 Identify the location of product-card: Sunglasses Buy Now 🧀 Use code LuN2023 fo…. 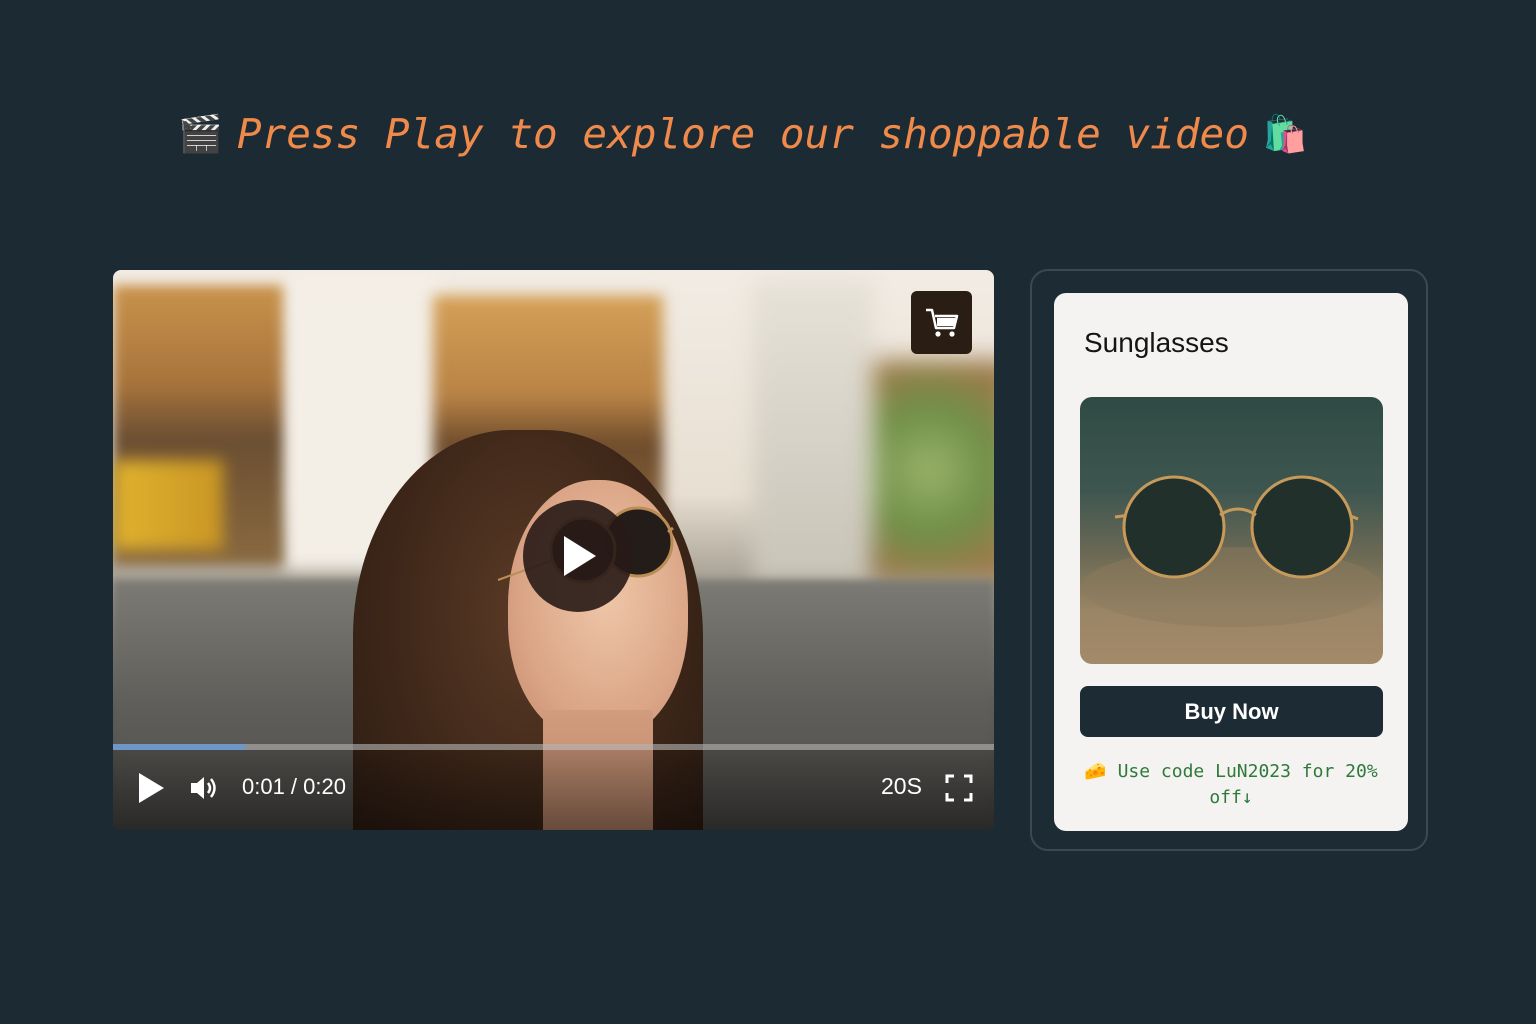
(1231, 562).